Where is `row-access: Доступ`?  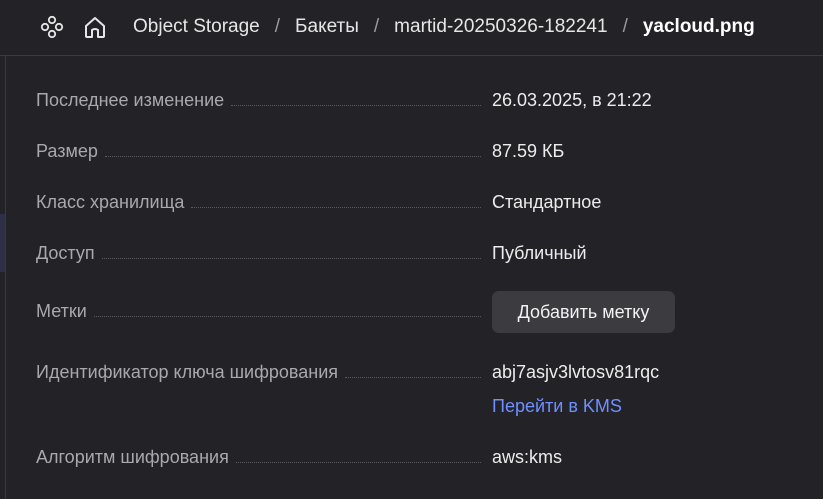 row-access: Доступ is located at coordinates (258, 253).